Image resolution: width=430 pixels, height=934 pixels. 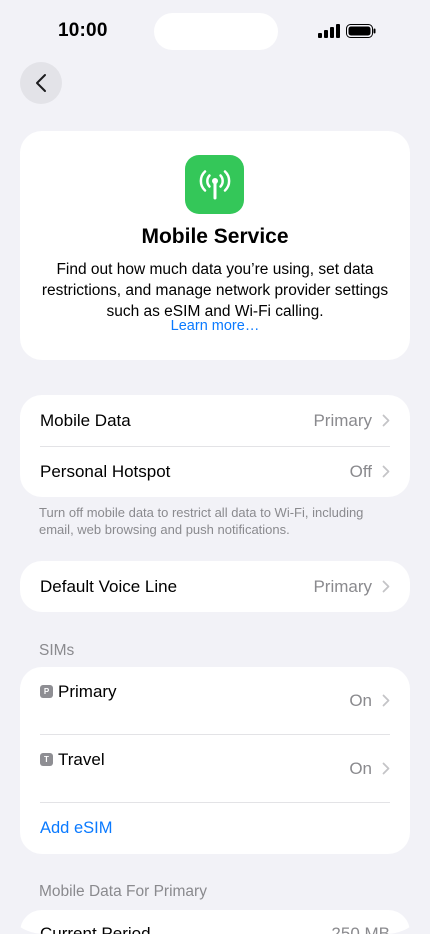 What do you see at coordinates (123, 891) in the screenshot?
I see `usage-section-header: Mobile Data For Primary` at bounding box center [123, 891].